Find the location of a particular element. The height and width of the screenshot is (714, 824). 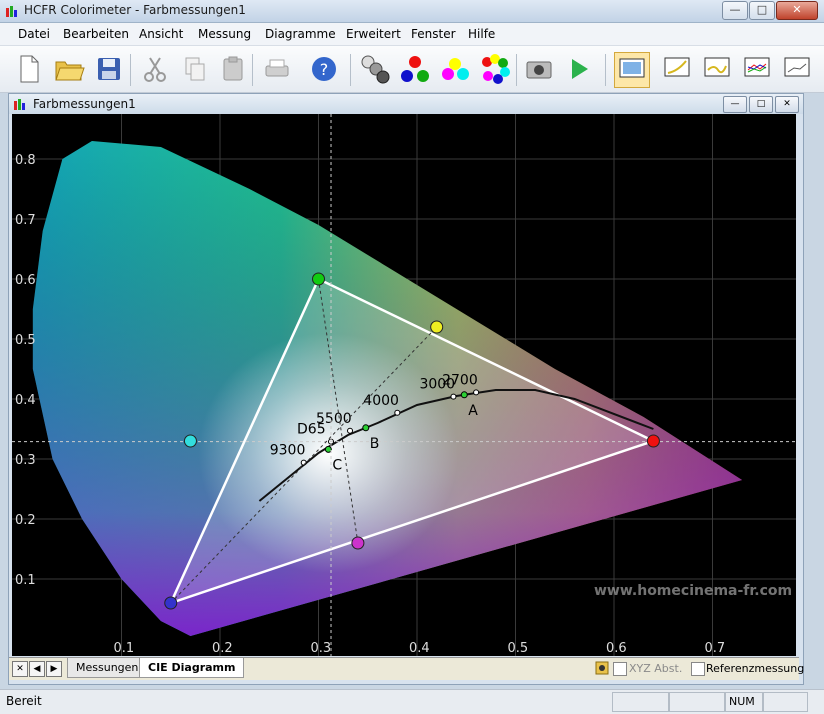

minimize-button: — is located at coordinates (735, 10).